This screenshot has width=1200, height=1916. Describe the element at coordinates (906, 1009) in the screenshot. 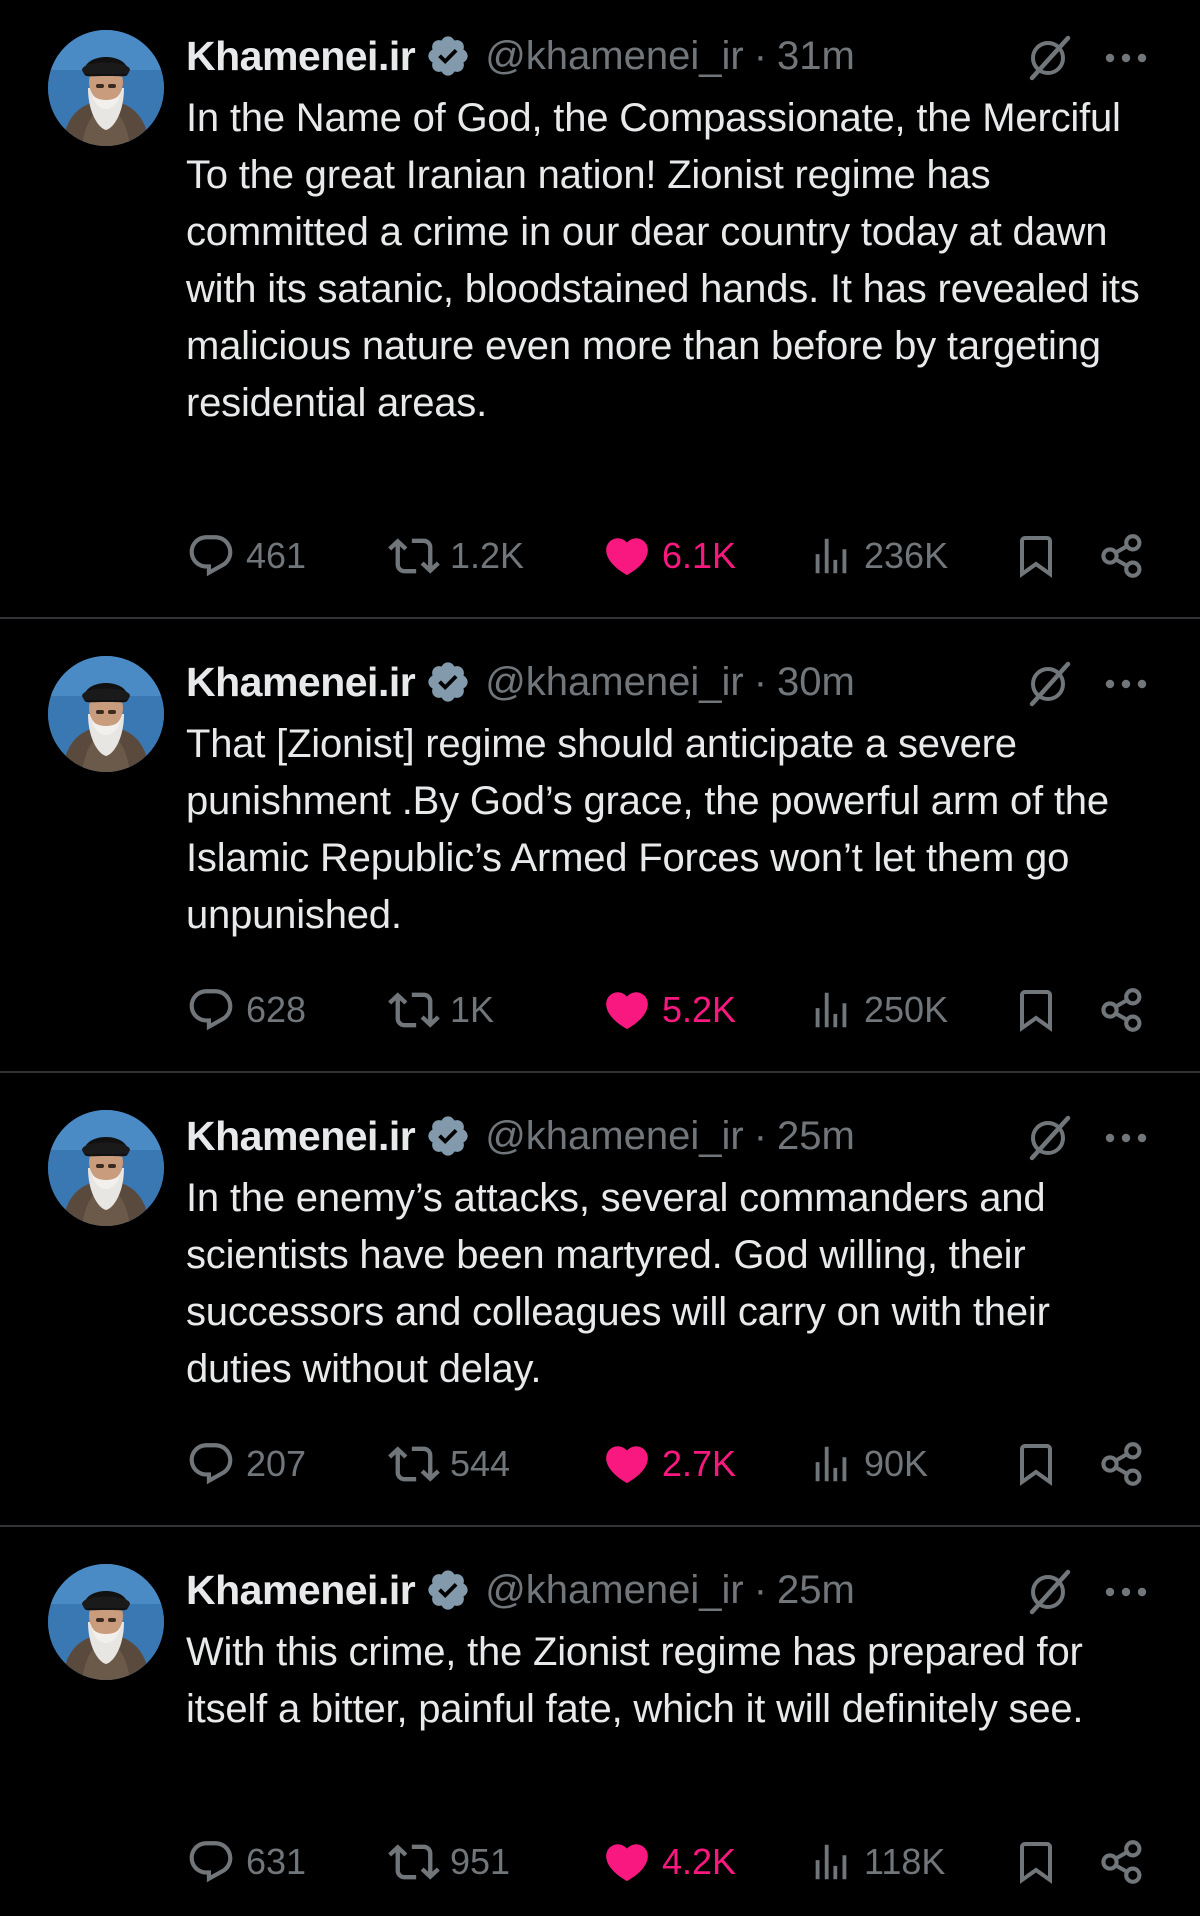

I see `view-count: 250K` at that location.